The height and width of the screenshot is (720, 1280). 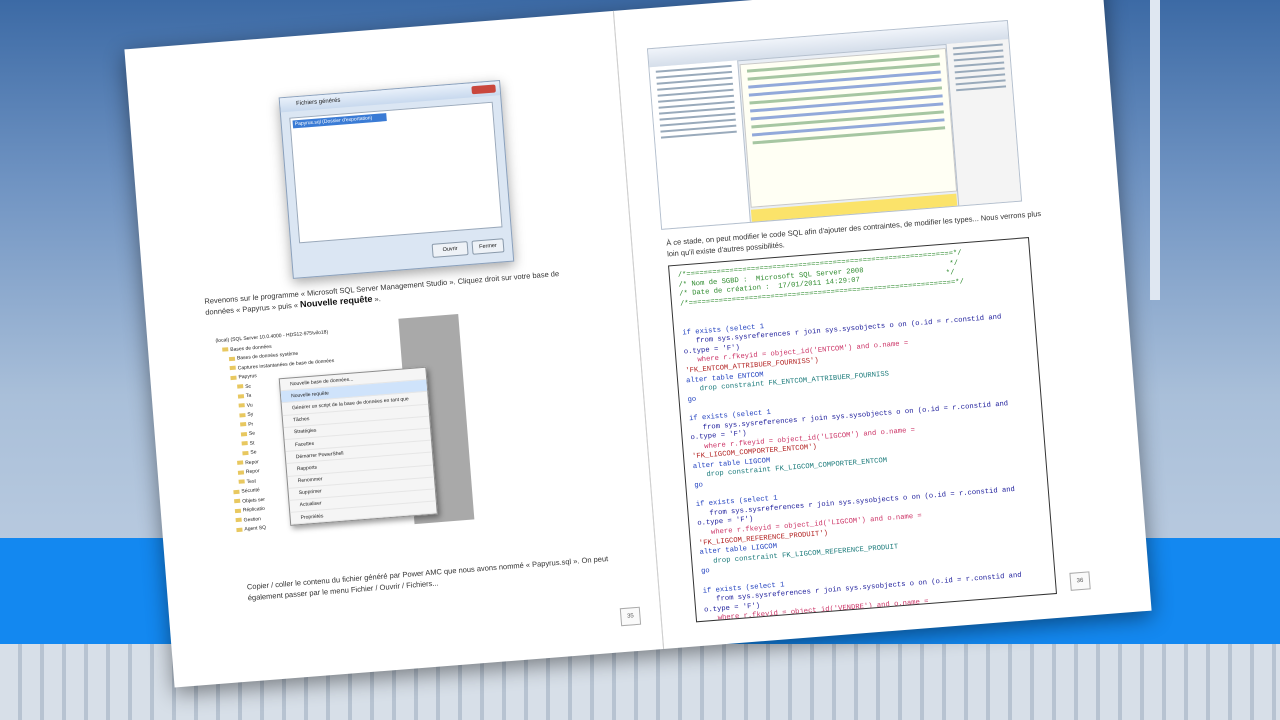 What do you see at coordinates (318, 102) in the screenshot?
I see `dialog-title: Fichiers générés` at bounding box center [318, 102].